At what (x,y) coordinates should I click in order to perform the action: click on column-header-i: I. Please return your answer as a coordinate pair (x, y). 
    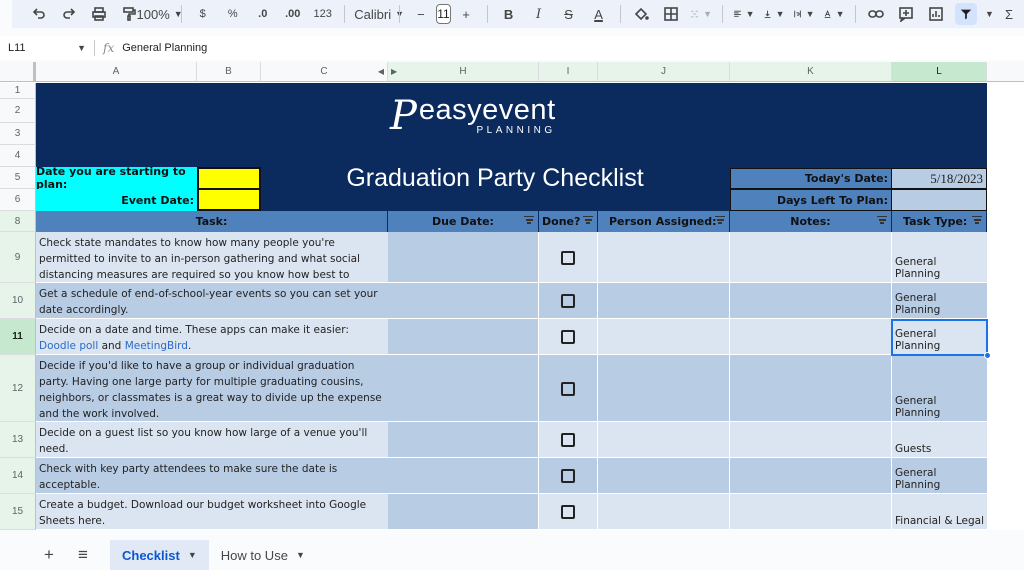
    Looking at the image, I should click on (568, 72).